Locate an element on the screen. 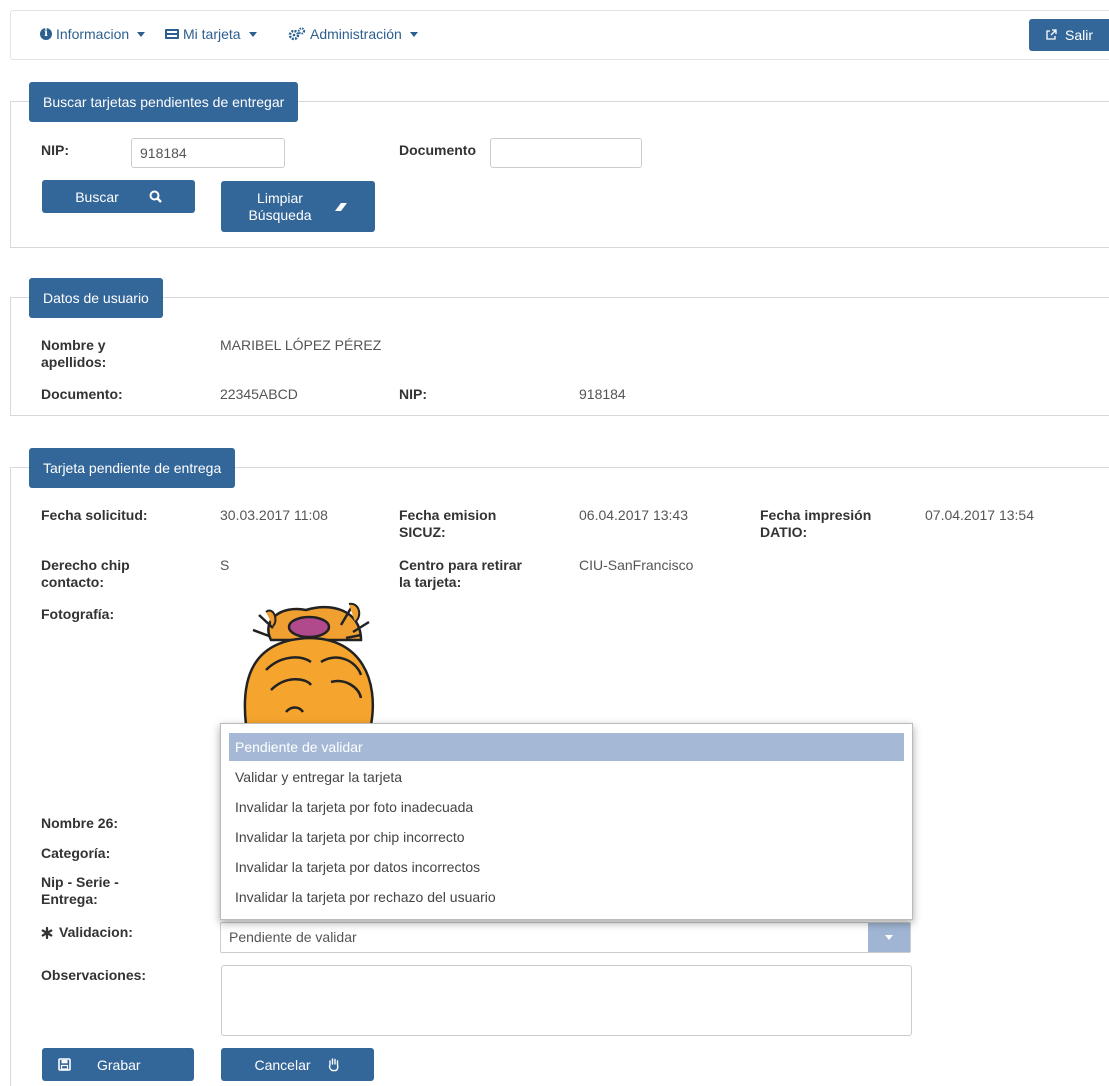  nav-menu-informacion: i Informacion is located at coordinates (93, 34).